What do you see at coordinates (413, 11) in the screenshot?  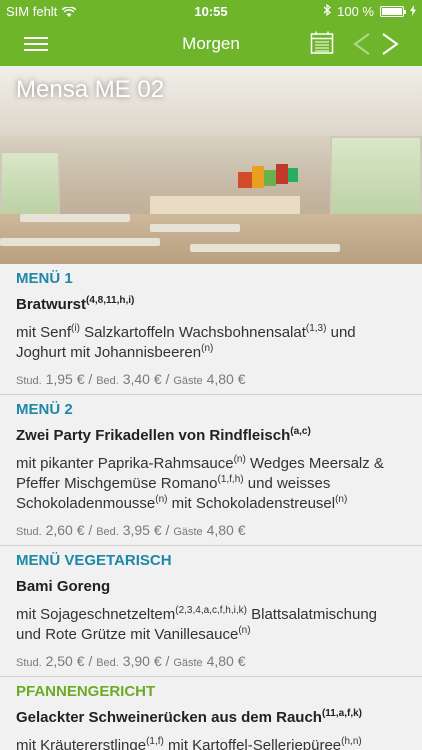 I see `charging-icon` at bounding box center [413, 11].